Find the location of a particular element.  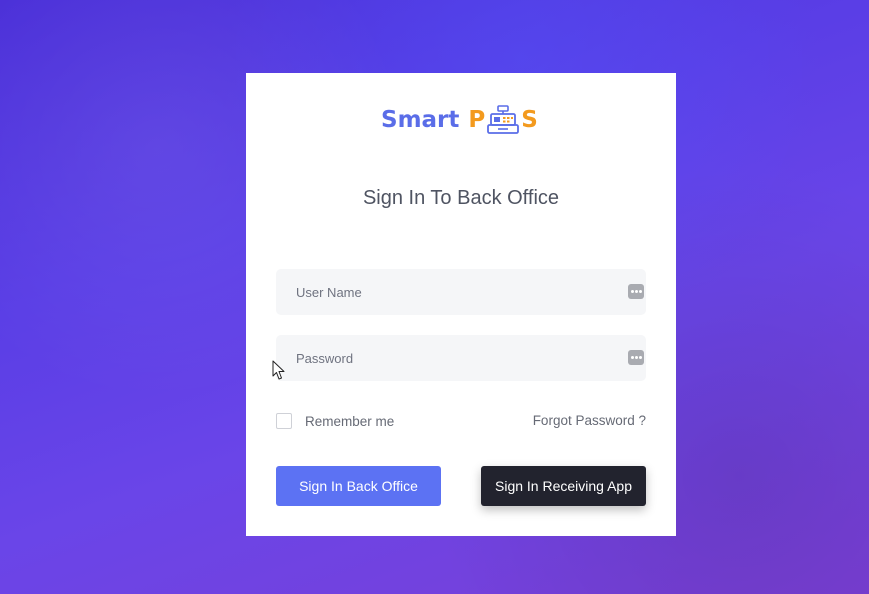

logo-text-smart: Smart is located at coordinates (420, 120).